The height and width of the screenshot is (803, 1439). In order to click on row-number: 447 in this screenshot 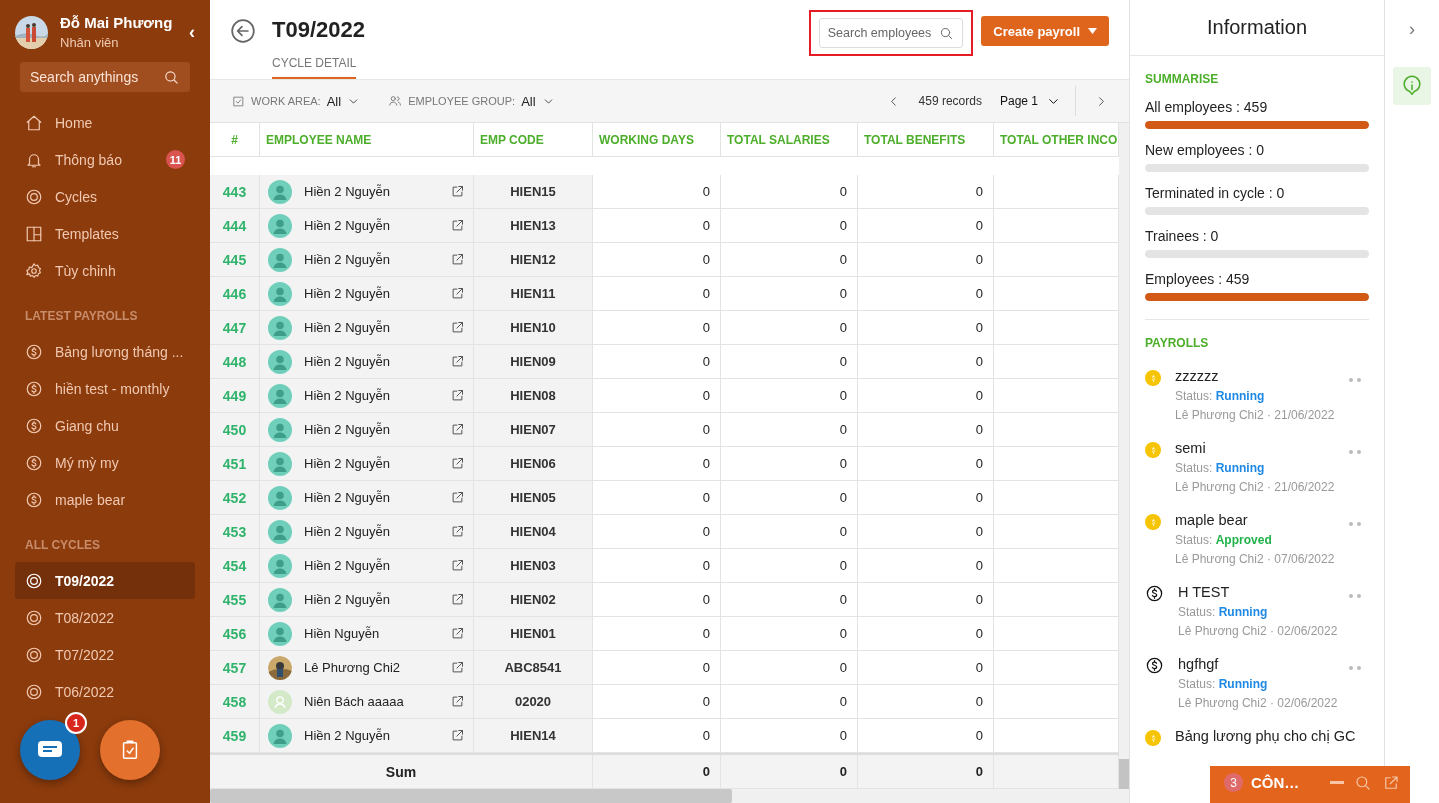, I will do `click(235, 328)`.